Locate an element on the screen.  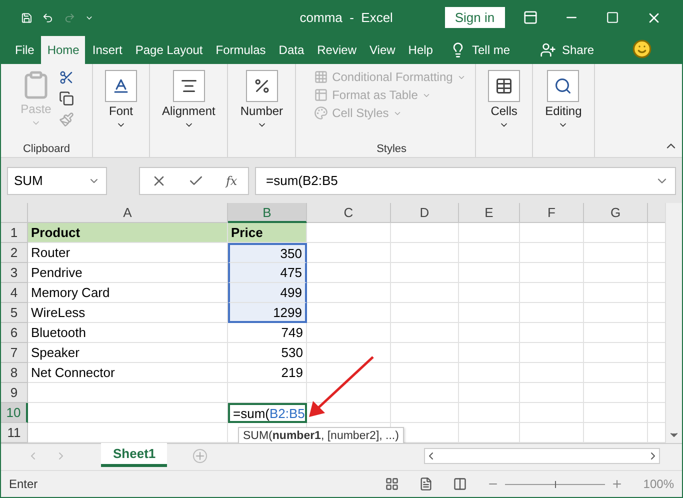
copy-icon is located at coordinates (66, 98).